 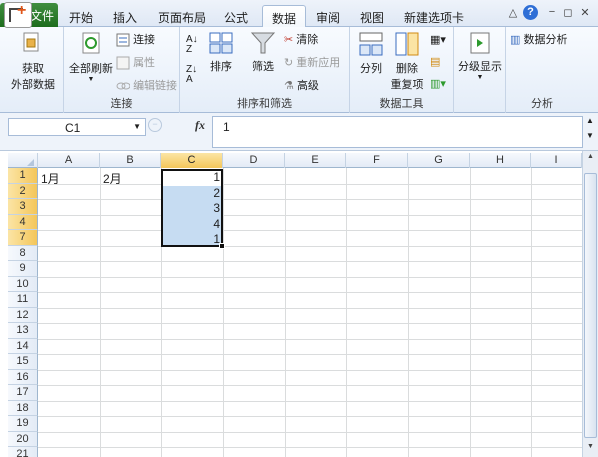 I want to click on formula-expand-icon: ▲ ▼, so click(x=590, y=132).